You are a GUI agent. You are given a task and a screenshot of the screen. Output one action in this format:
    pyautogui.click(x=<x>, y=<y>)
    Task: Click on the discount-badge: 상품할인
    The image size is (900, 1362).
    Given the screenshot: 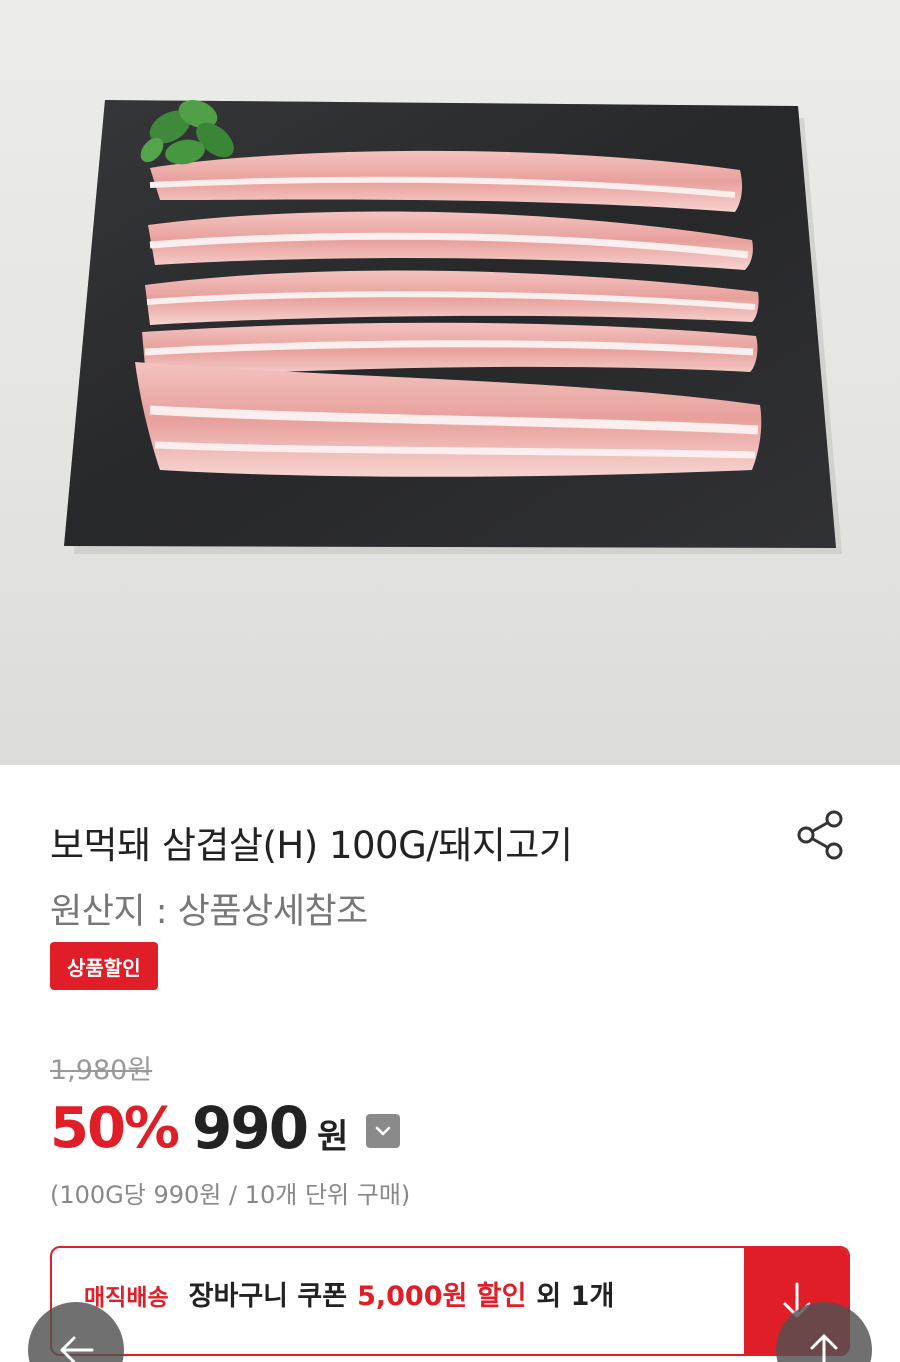 What is the action you would take?
    pyautogui.click(x=104, y=966)
    